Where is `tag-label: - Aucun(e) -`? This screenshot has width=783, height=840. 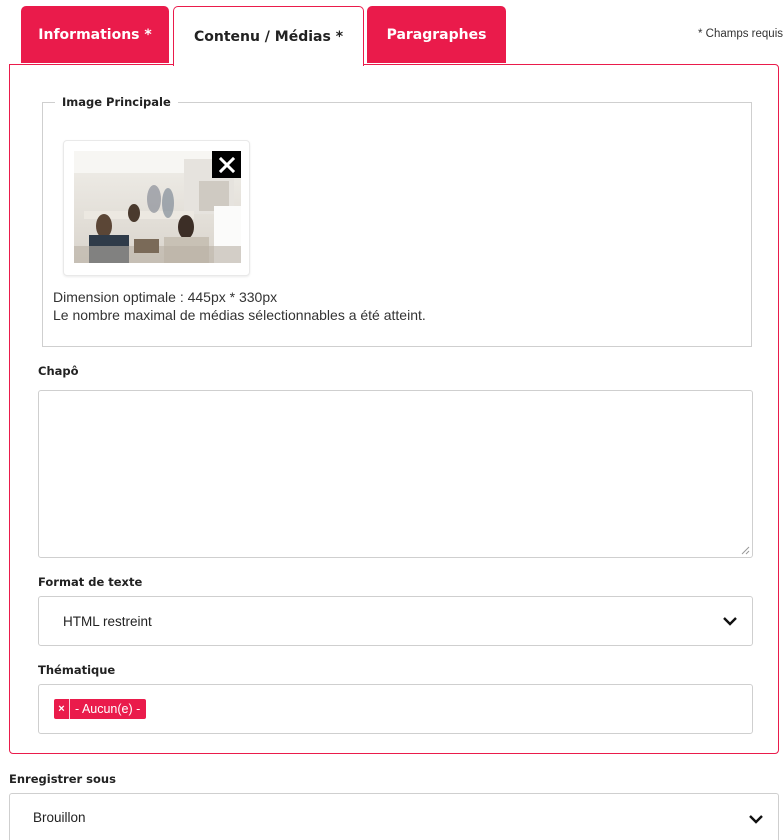 tag-label: - Aucun(e) - is located at coordinates (108, 709).